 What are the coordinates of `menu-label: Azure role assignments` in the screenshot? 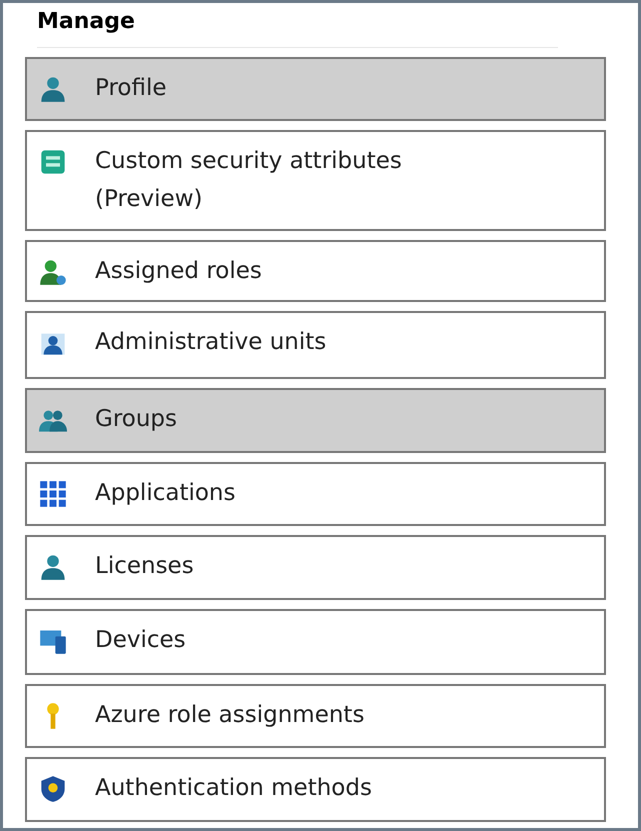 It's located at (229, 715).